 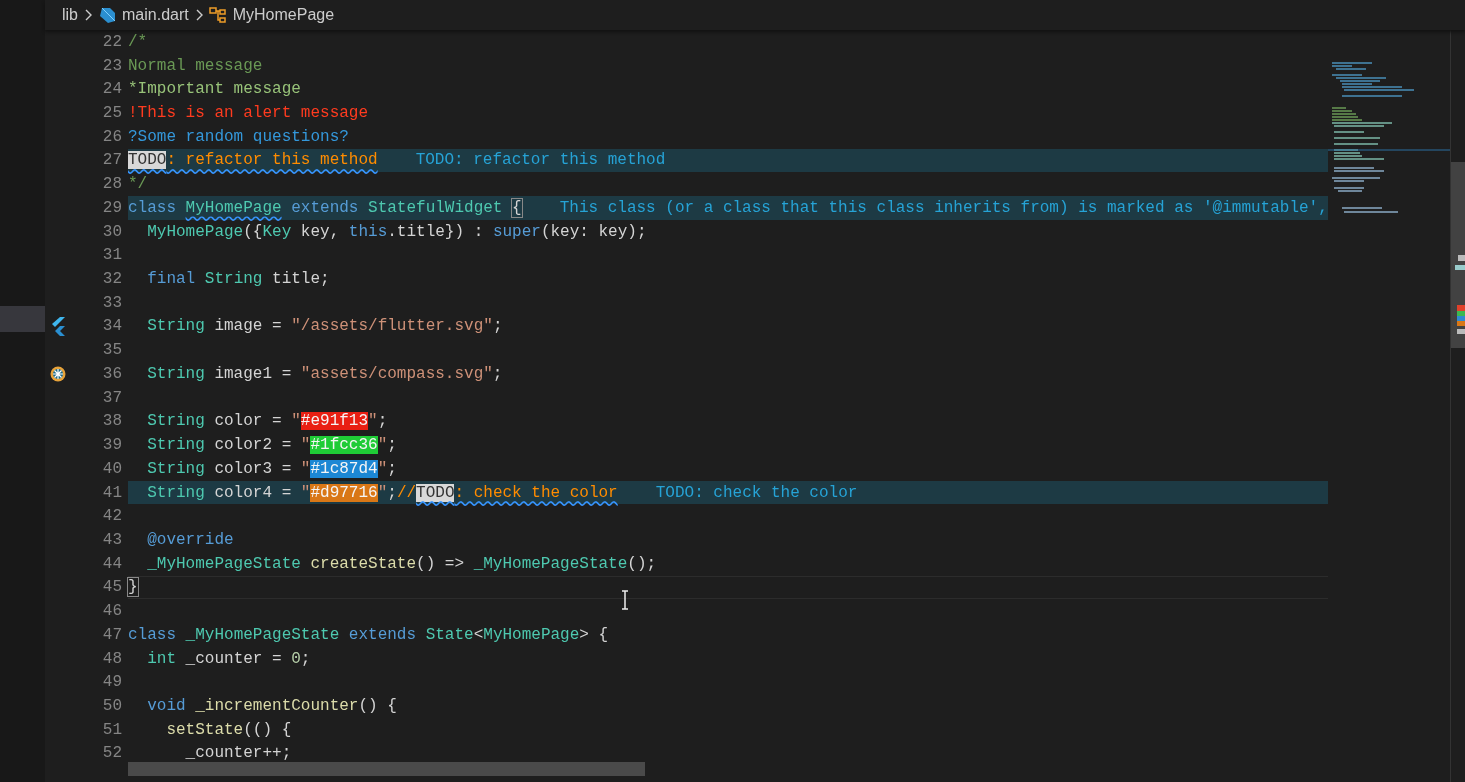 I want to click on line-number: 28, so click(x=111, y=184).